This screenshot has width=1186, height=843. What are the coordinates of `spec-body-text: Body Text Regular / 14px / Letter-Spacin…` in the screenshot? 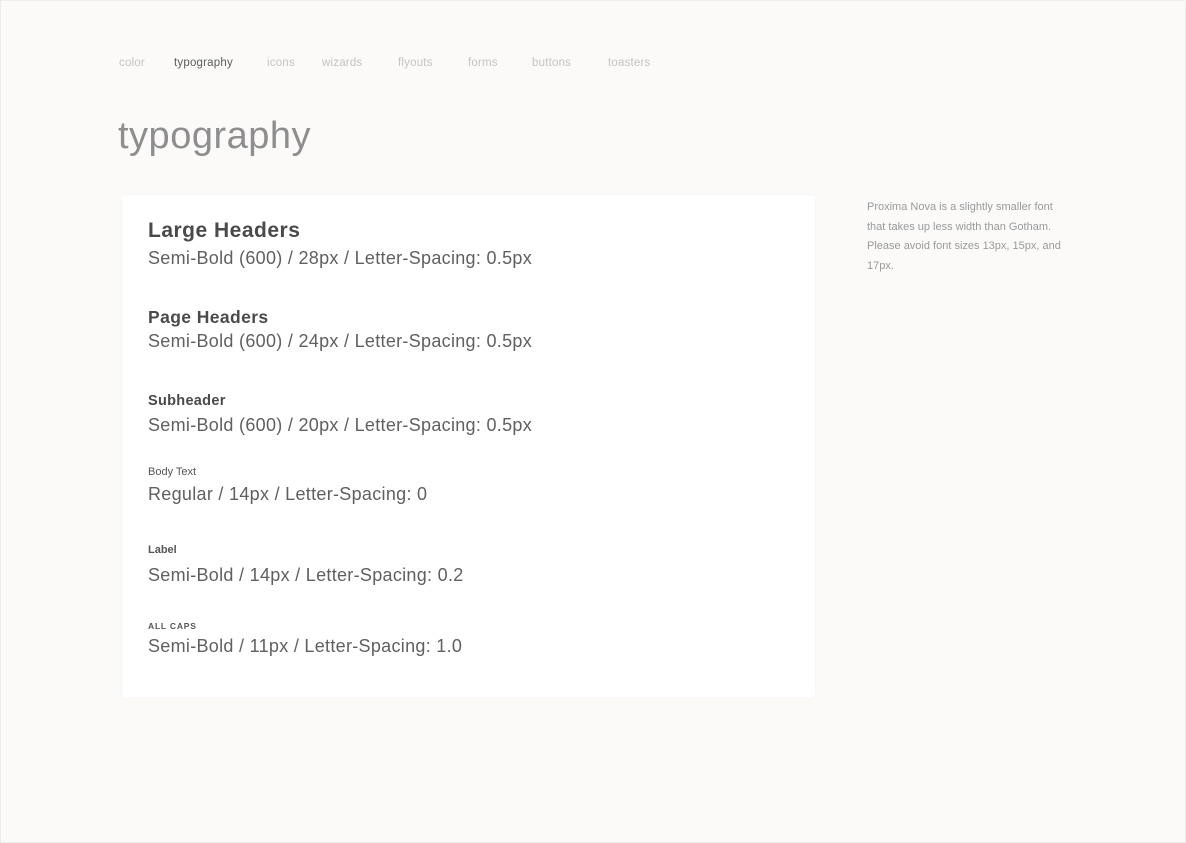 It's located at (287, 485).